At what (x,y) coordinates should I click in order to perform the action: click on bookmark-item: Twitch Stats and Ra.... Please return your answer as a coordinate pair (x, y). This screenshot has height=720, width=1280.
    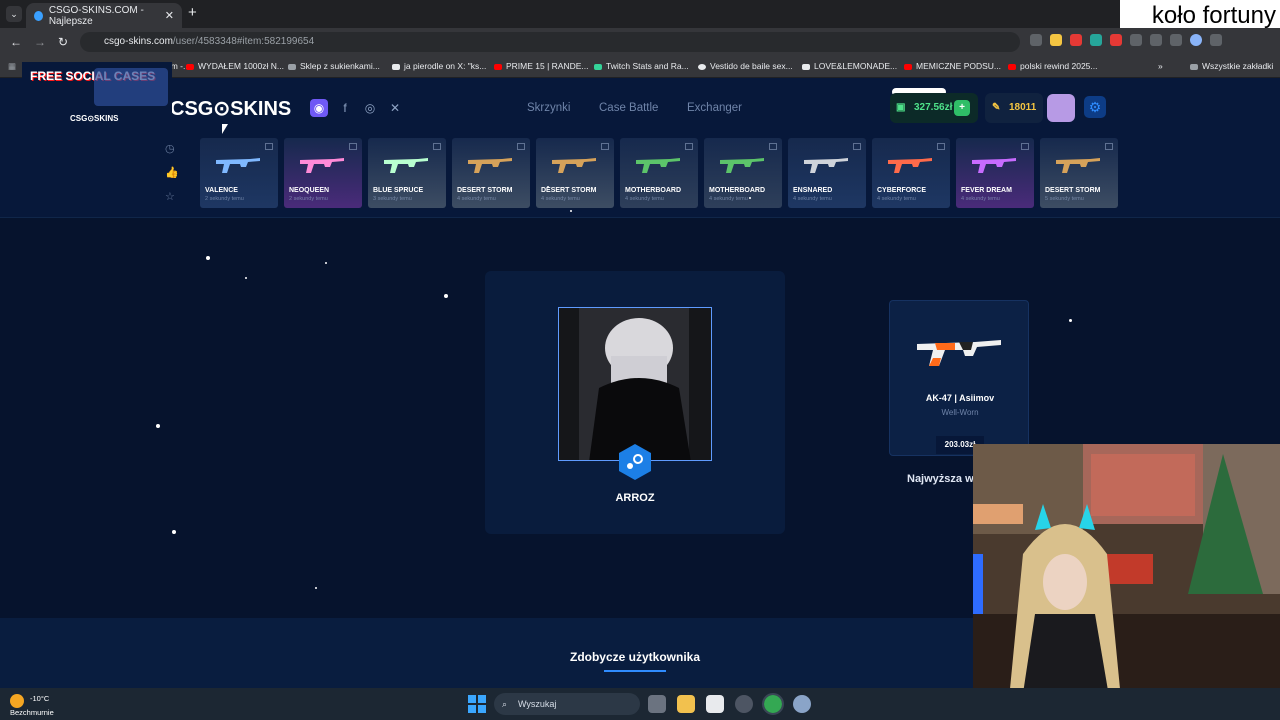
    Looking at the image, I should click on (641, 66).